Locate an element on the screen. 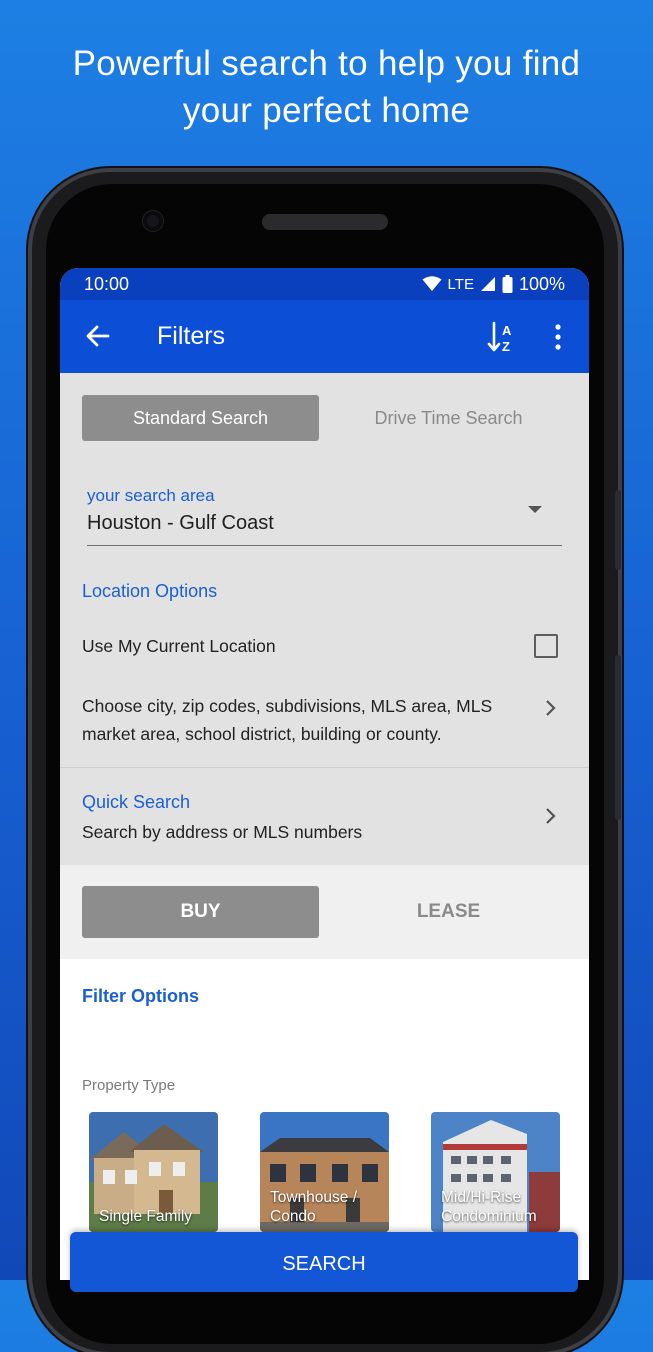 The height and width of the screenshot is (1352, 653). search-button: SEARCH is located at coordinates (324, 1262).